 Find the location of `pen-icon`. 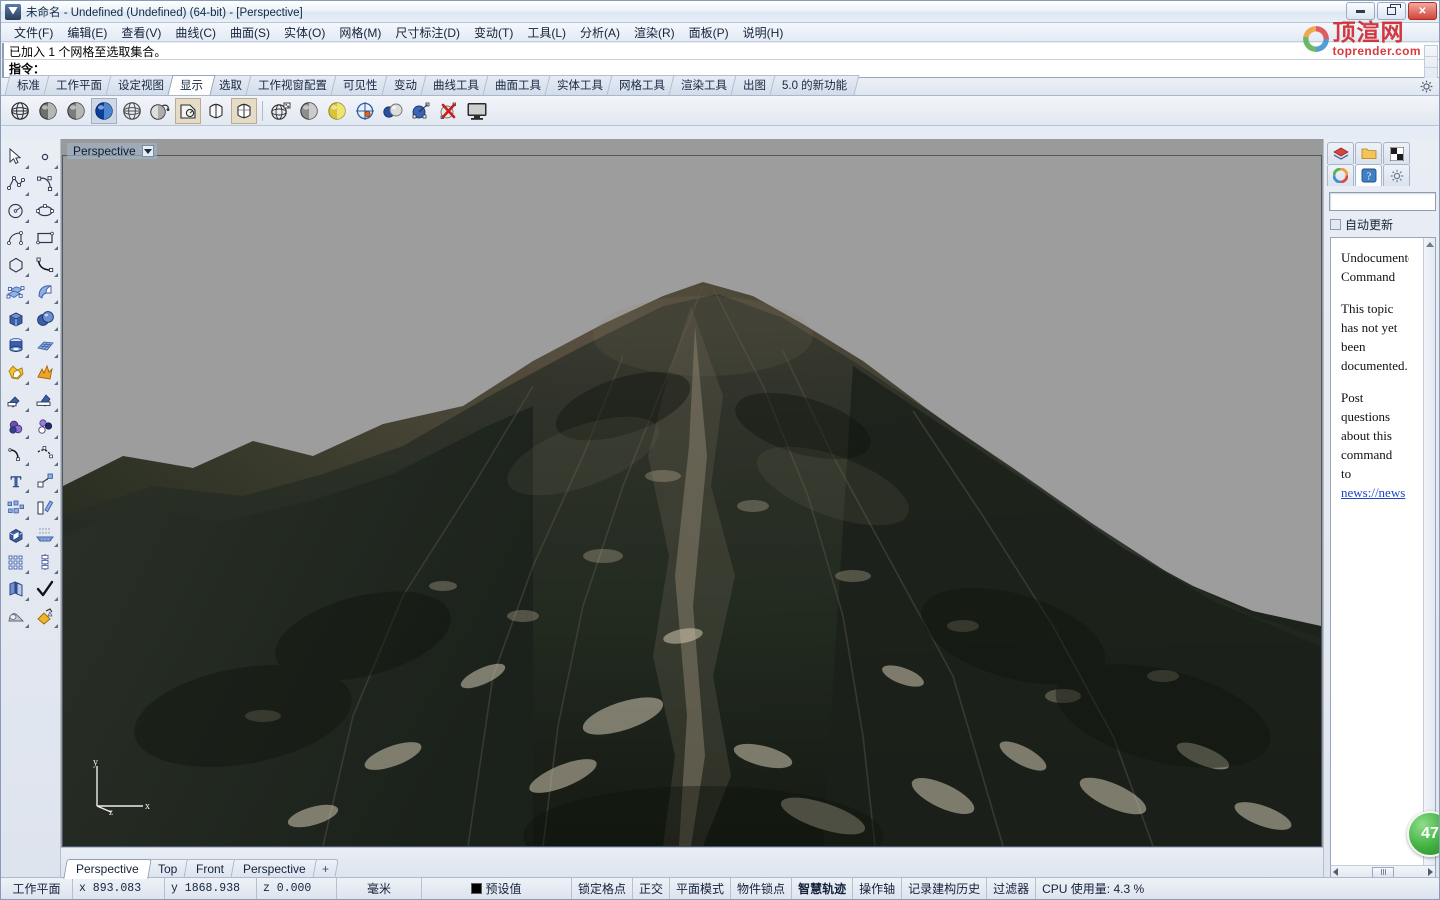

pen-icon is located at coordinates (244, 110).